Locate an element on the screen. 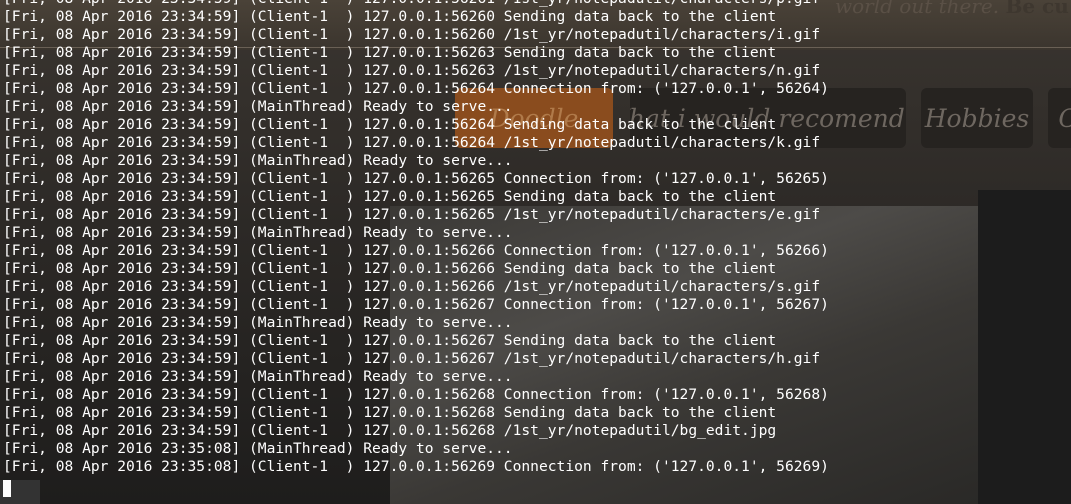  text-cursor is located at coordinates (7, 488).